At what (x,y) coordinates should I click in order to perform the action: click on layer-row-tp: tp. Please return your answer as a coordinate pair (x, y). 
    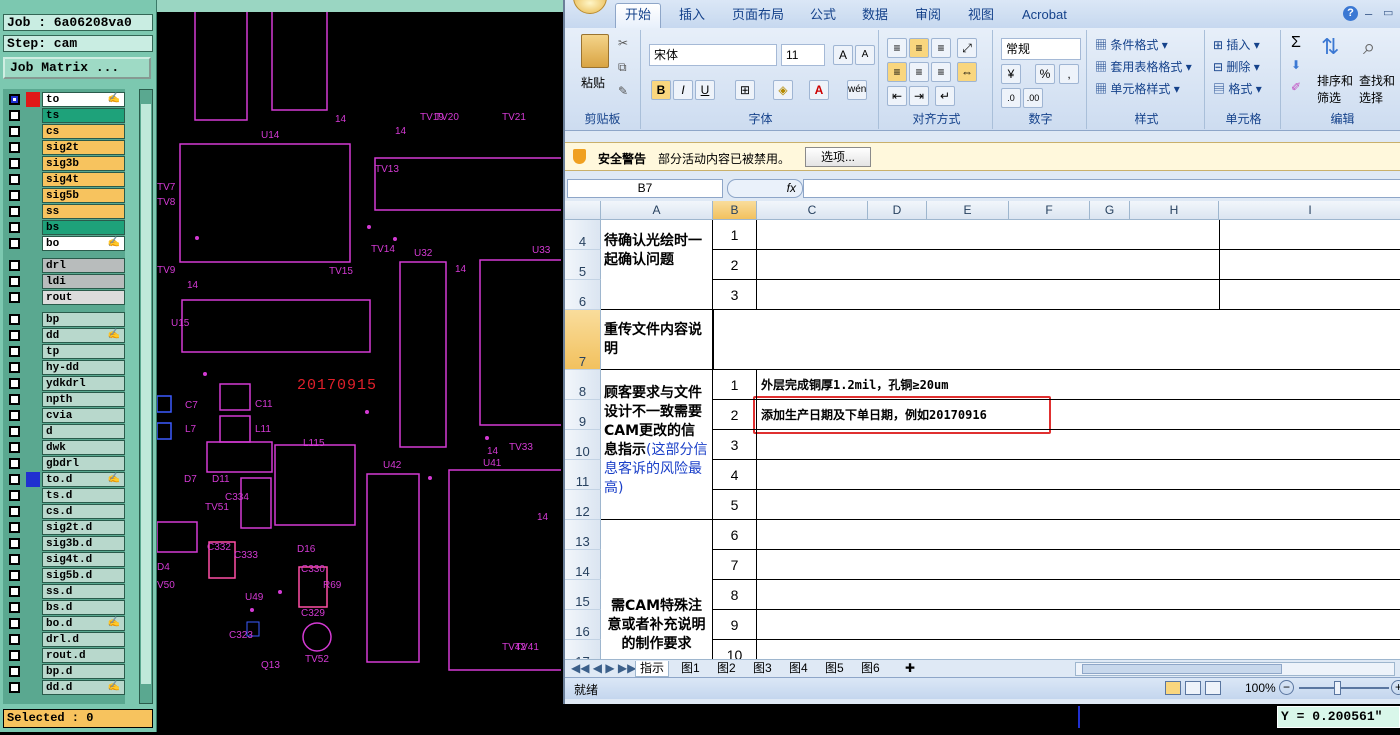
    Looking at the image, I should click on (66, 351).